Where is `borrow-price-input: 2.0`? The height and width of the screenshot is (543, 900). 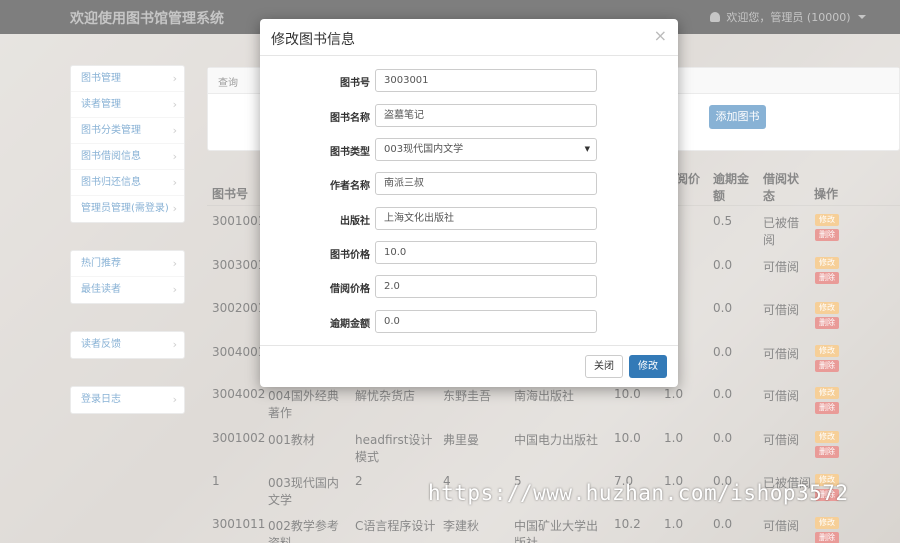 borrow-price-input: 2.0 is located at coordinates (486, 286).